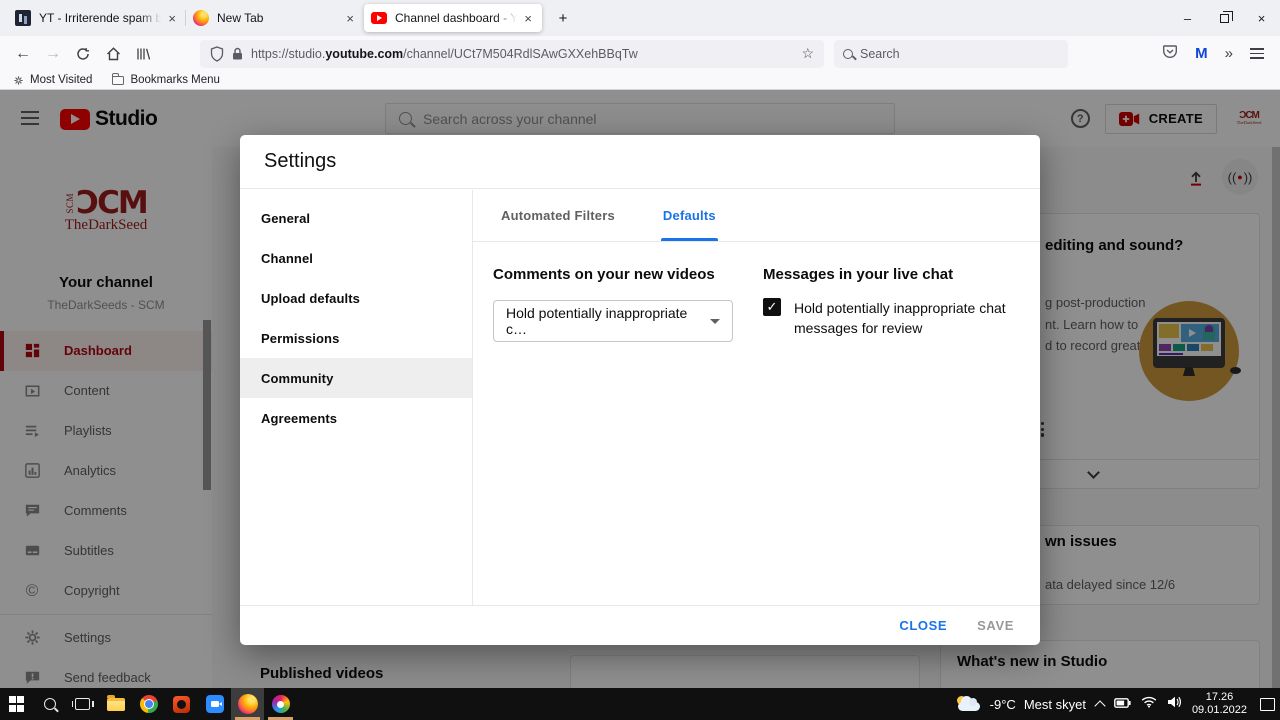 Image resolution: width=1280 pixels, height=720 pixels. I want to click on weather-widget: -9°C Mest skyet, so click(1021, 704).